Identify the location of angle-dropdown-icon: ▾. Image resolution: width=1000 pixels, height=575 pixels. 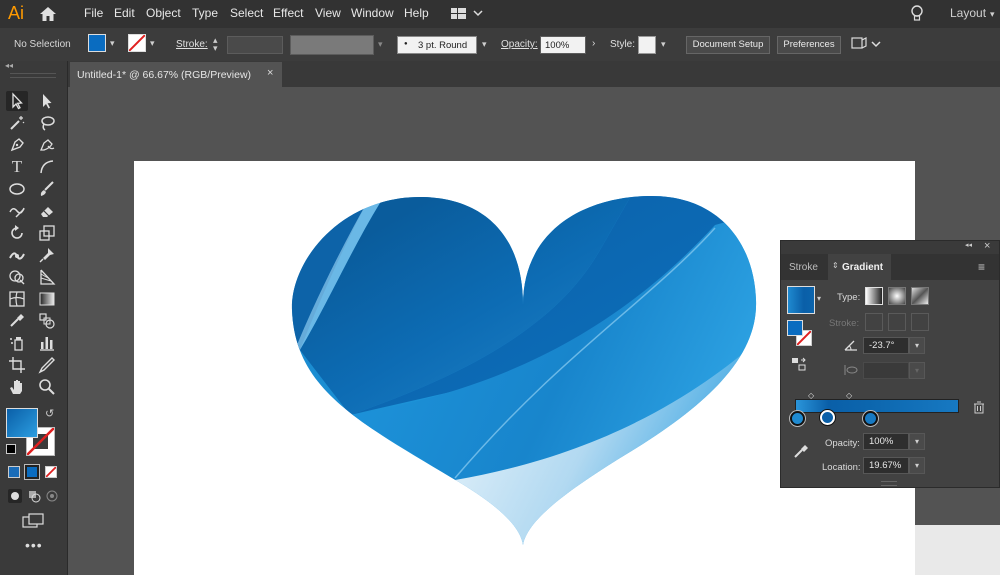
(917, 345).